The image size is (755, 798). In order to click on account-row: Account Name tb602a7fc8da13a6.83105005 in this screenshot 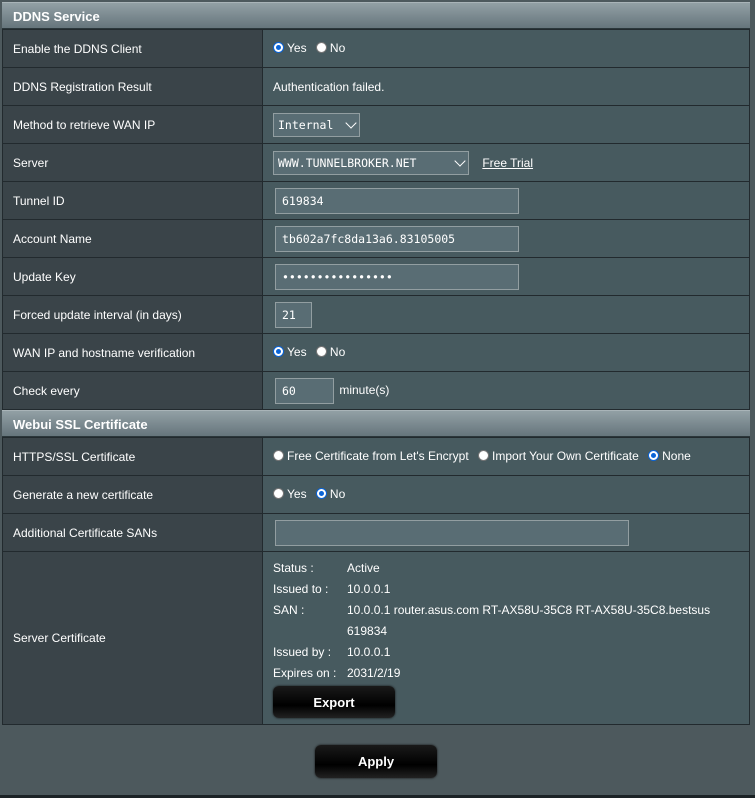, I will do `click(376, 238)`.